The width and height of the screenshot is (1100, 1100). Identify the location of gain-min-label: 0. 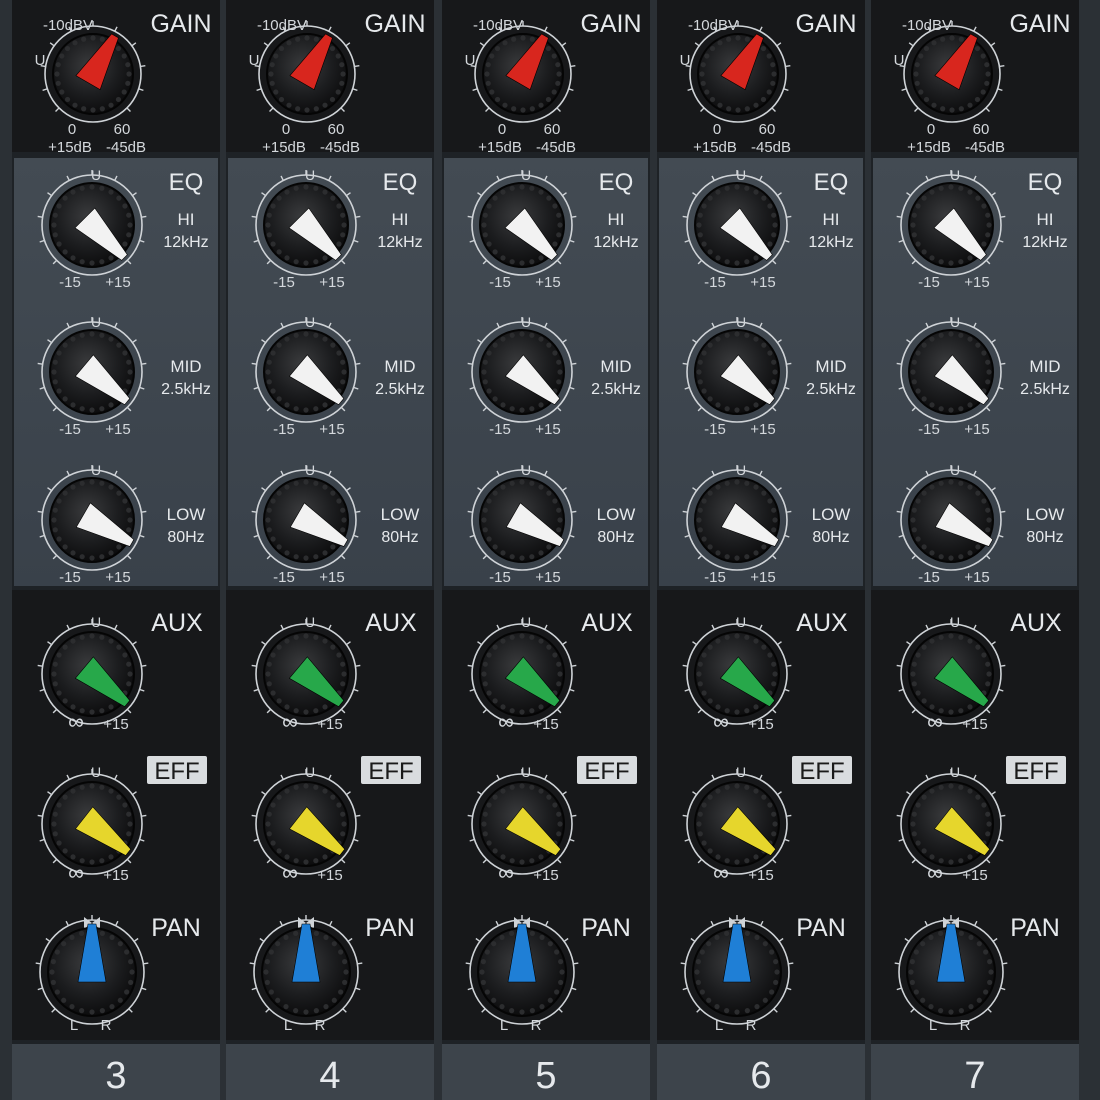
(931, 129).